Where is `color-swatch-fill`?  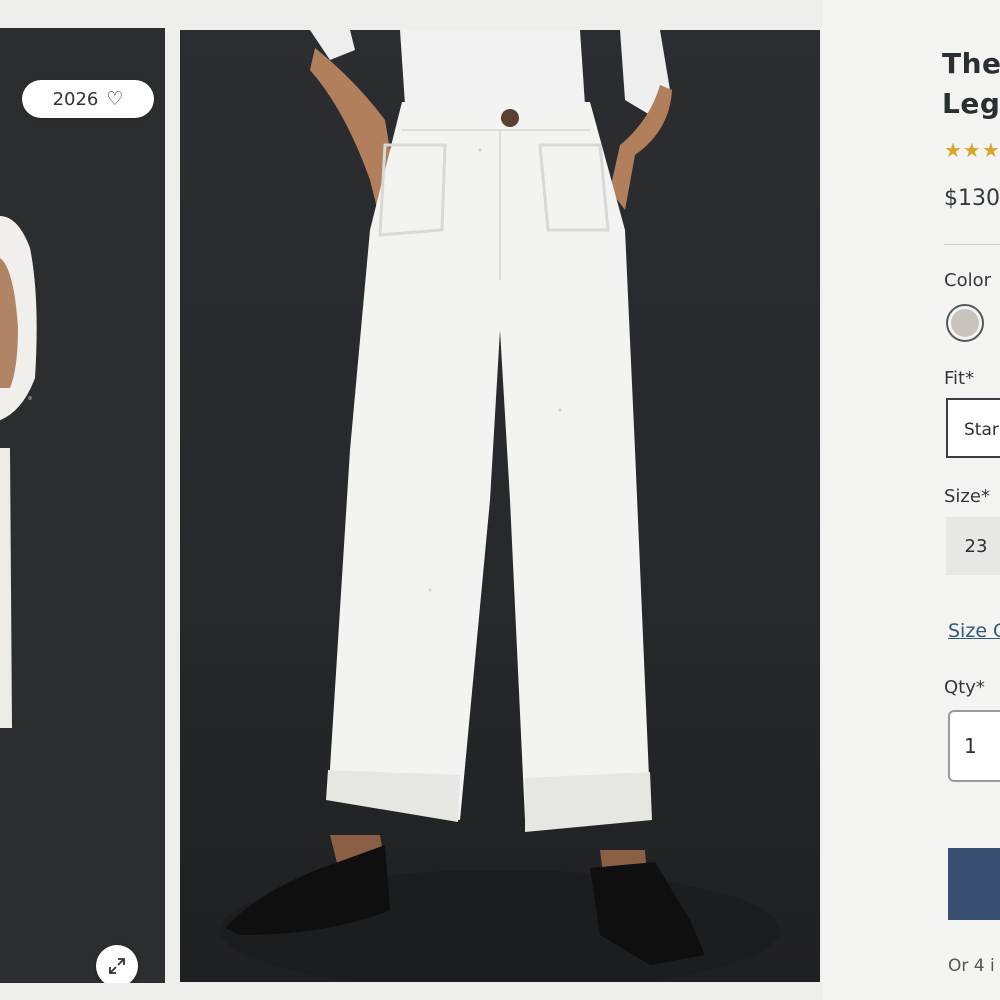
color-swatch-fill is located at coordinates (965, 323).